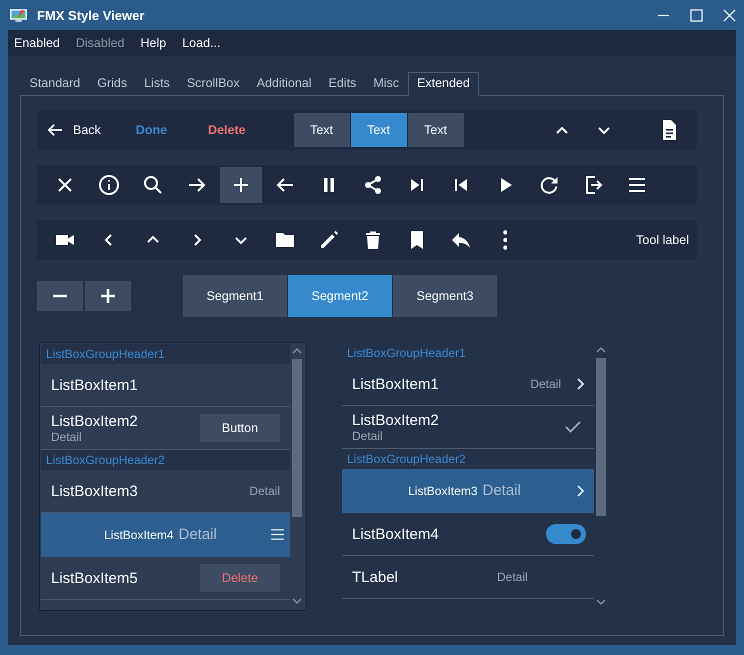 Image resolution: width=744 pixels, height=655 pixels. I want to click on list-item: ListBoxItem3 Detail, so click(468, 491).